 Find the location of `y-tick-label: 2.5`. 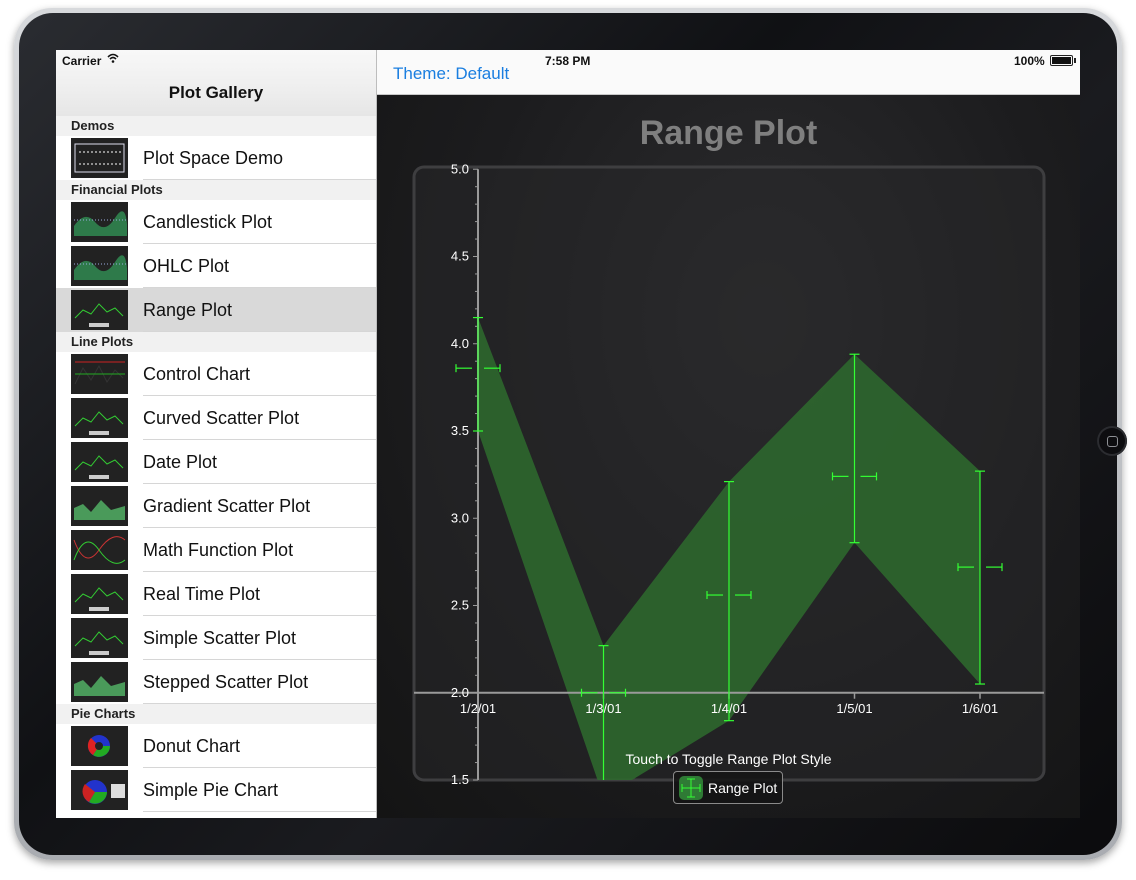

y-tick-label: 2.5 is located at coordinates (460, 605).